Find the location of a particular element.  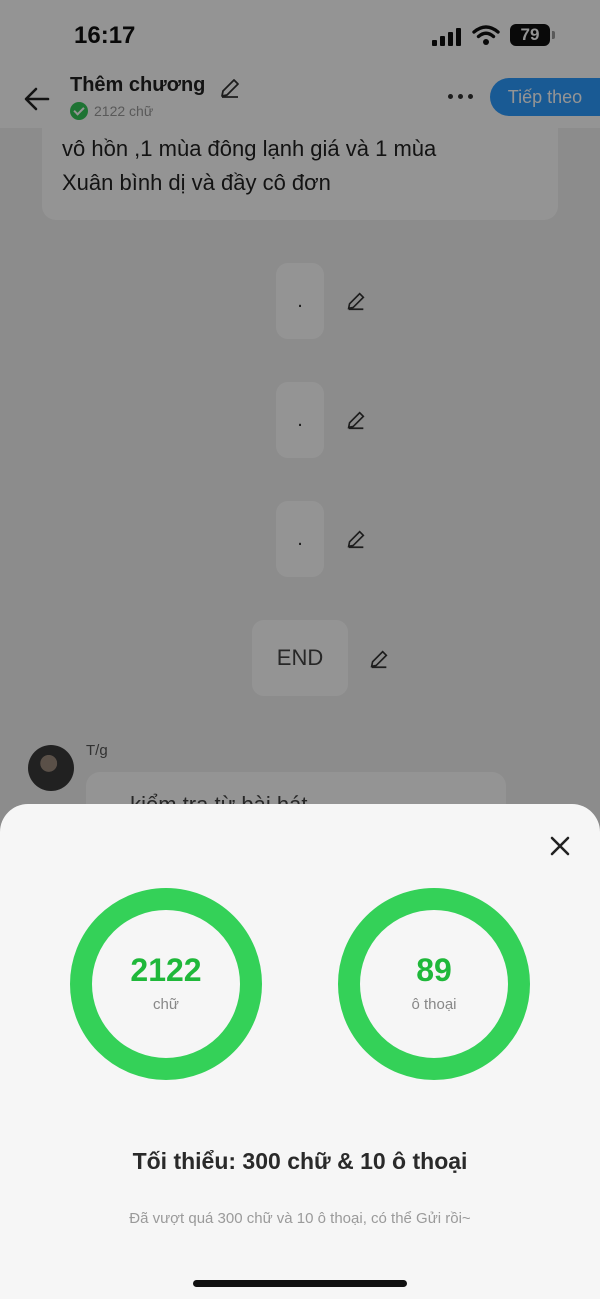

minimum-requirement-text: Tối thiểu: 300 chữ & 10 ô thoại is located at coordinates (300, 1161).